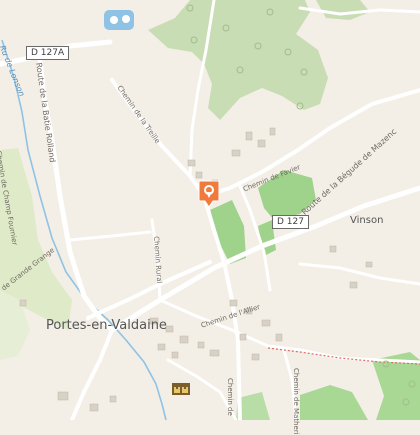 The height and width of the screenshot is (435, 420). Describe the element at coordinates (334, 402) in the screenshot. I see `field-south-east` at that location.